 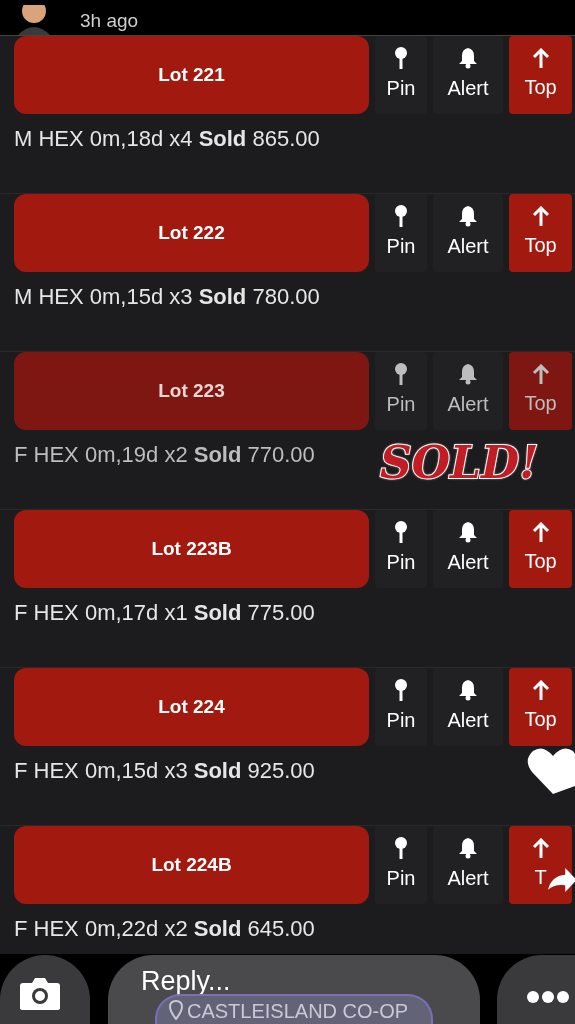 What do you see at coordinates (40, 994) in the screenshot?
I see `camera-icon` at bounding box center [40, 994].